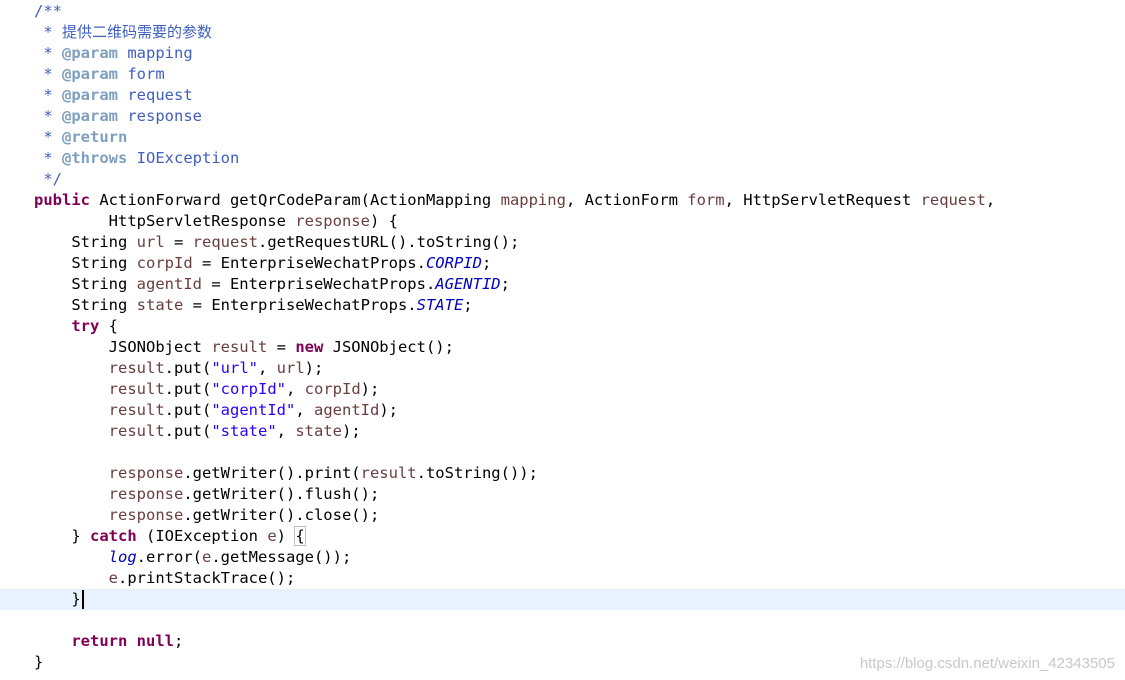 Image resolution: width=1125 pixels, height=680 pixels. What do you see at coordinates (562, 557) in the screenshot?
I see `code-line: log.error(e.getMessage());` at bounding box center [562, 557].